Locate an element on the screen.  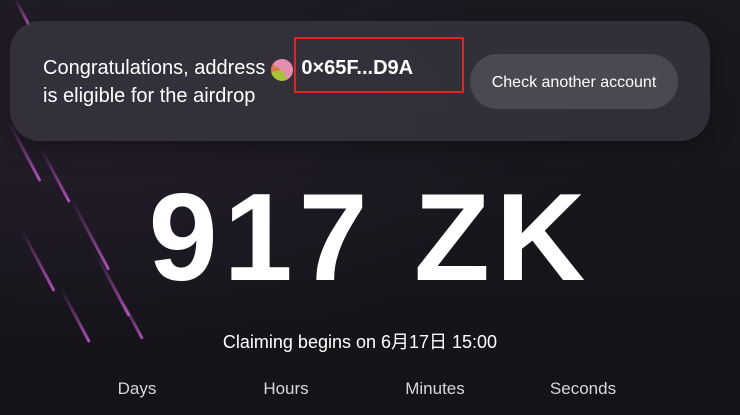
countdown-hours-label: Hours is located at coordinates (286, 388).